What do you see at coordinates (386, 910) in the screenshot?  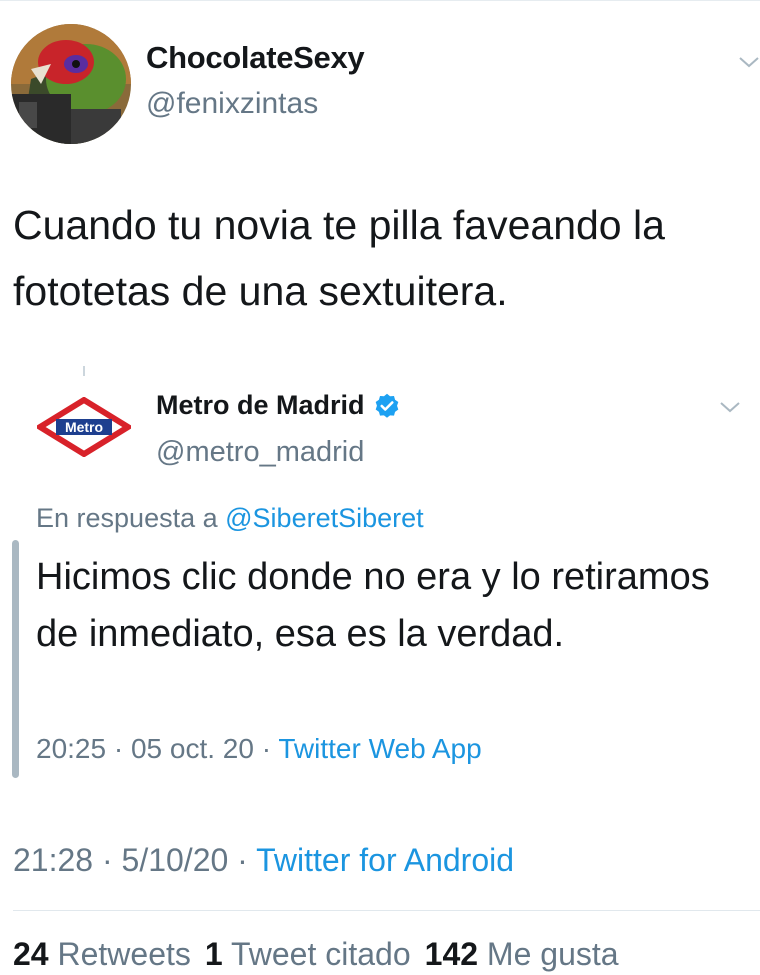 I see `stats-divider` at bounding box center [386, 910].